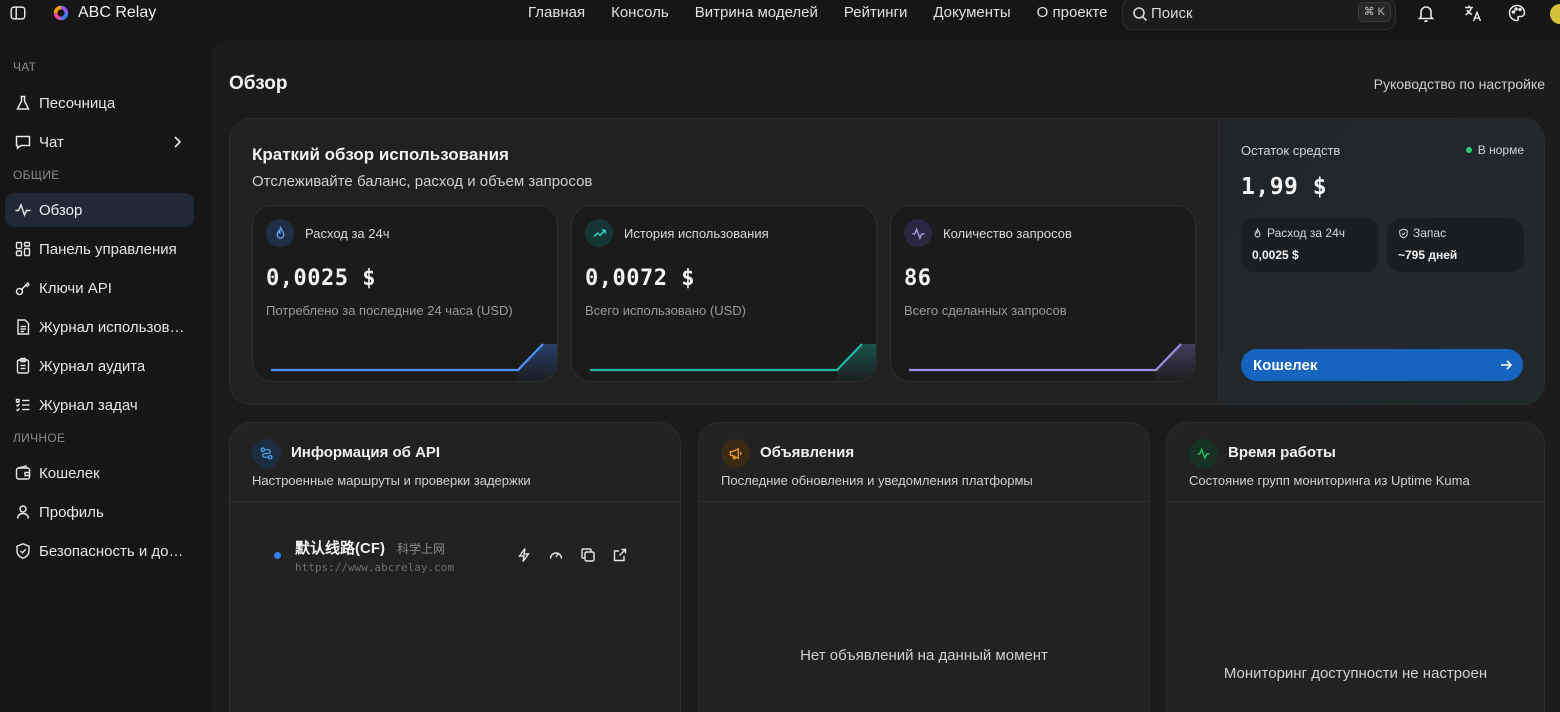  Describe the element at coordinates (277, 555) in the screenshot. I see `route-status-dot` at that location.